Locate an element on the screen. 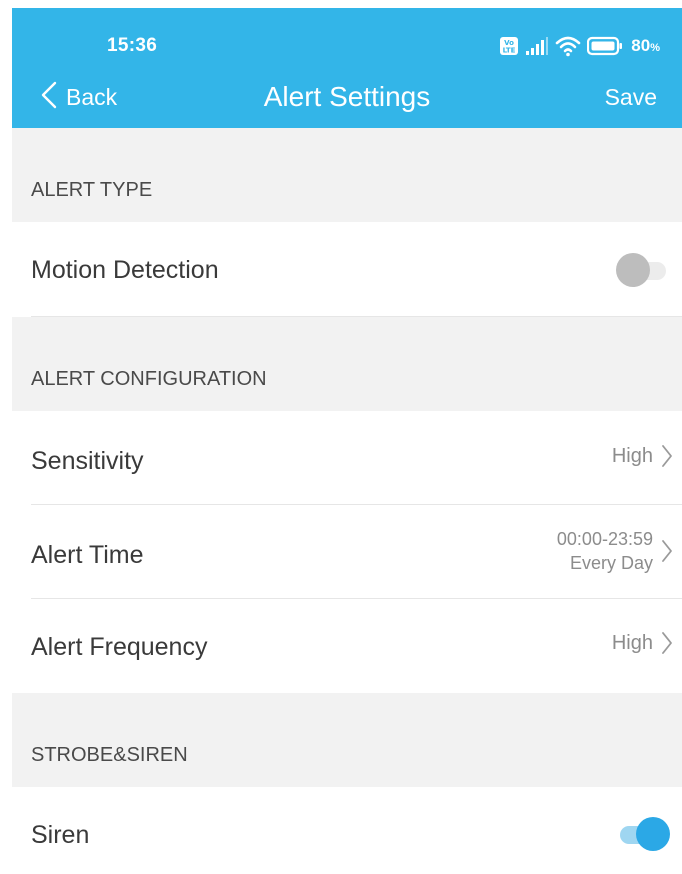  battery-percent-value: 80 is located at coordinates (641, 45).